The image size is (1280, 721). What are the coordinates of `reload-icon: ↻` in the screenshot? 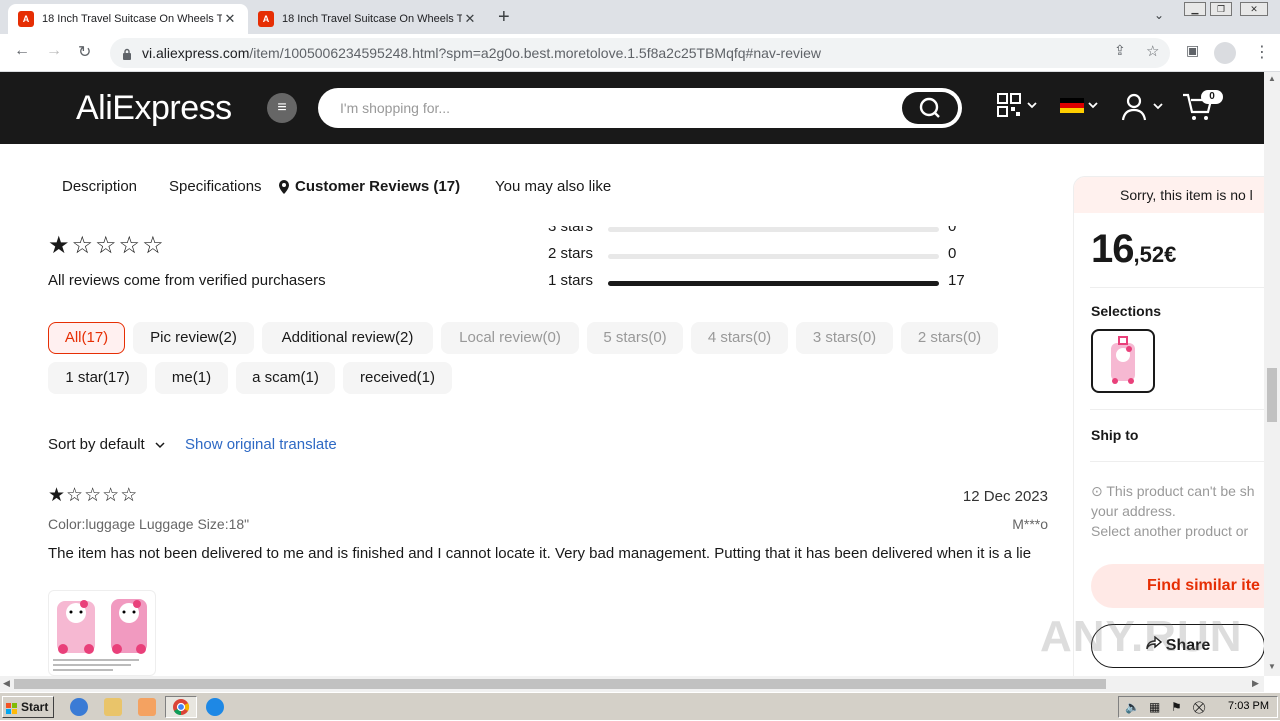 It's located at (84, 52).